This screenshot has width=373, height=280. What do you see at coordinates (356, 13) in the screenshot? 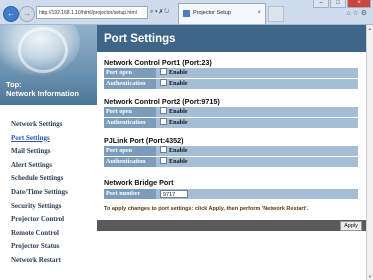
I see `browser-tools-icons: ⌂ ☆ ⚙` at bounding box center [356, 13].